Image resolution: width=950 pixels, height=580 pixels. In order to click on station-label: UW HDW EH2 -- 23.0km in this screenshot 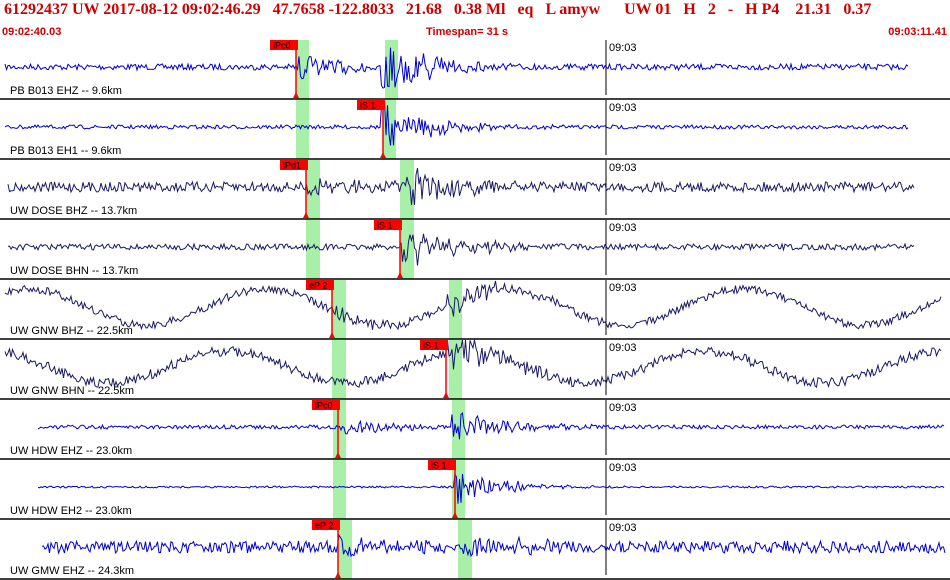, I will do `click(71, 511)`.